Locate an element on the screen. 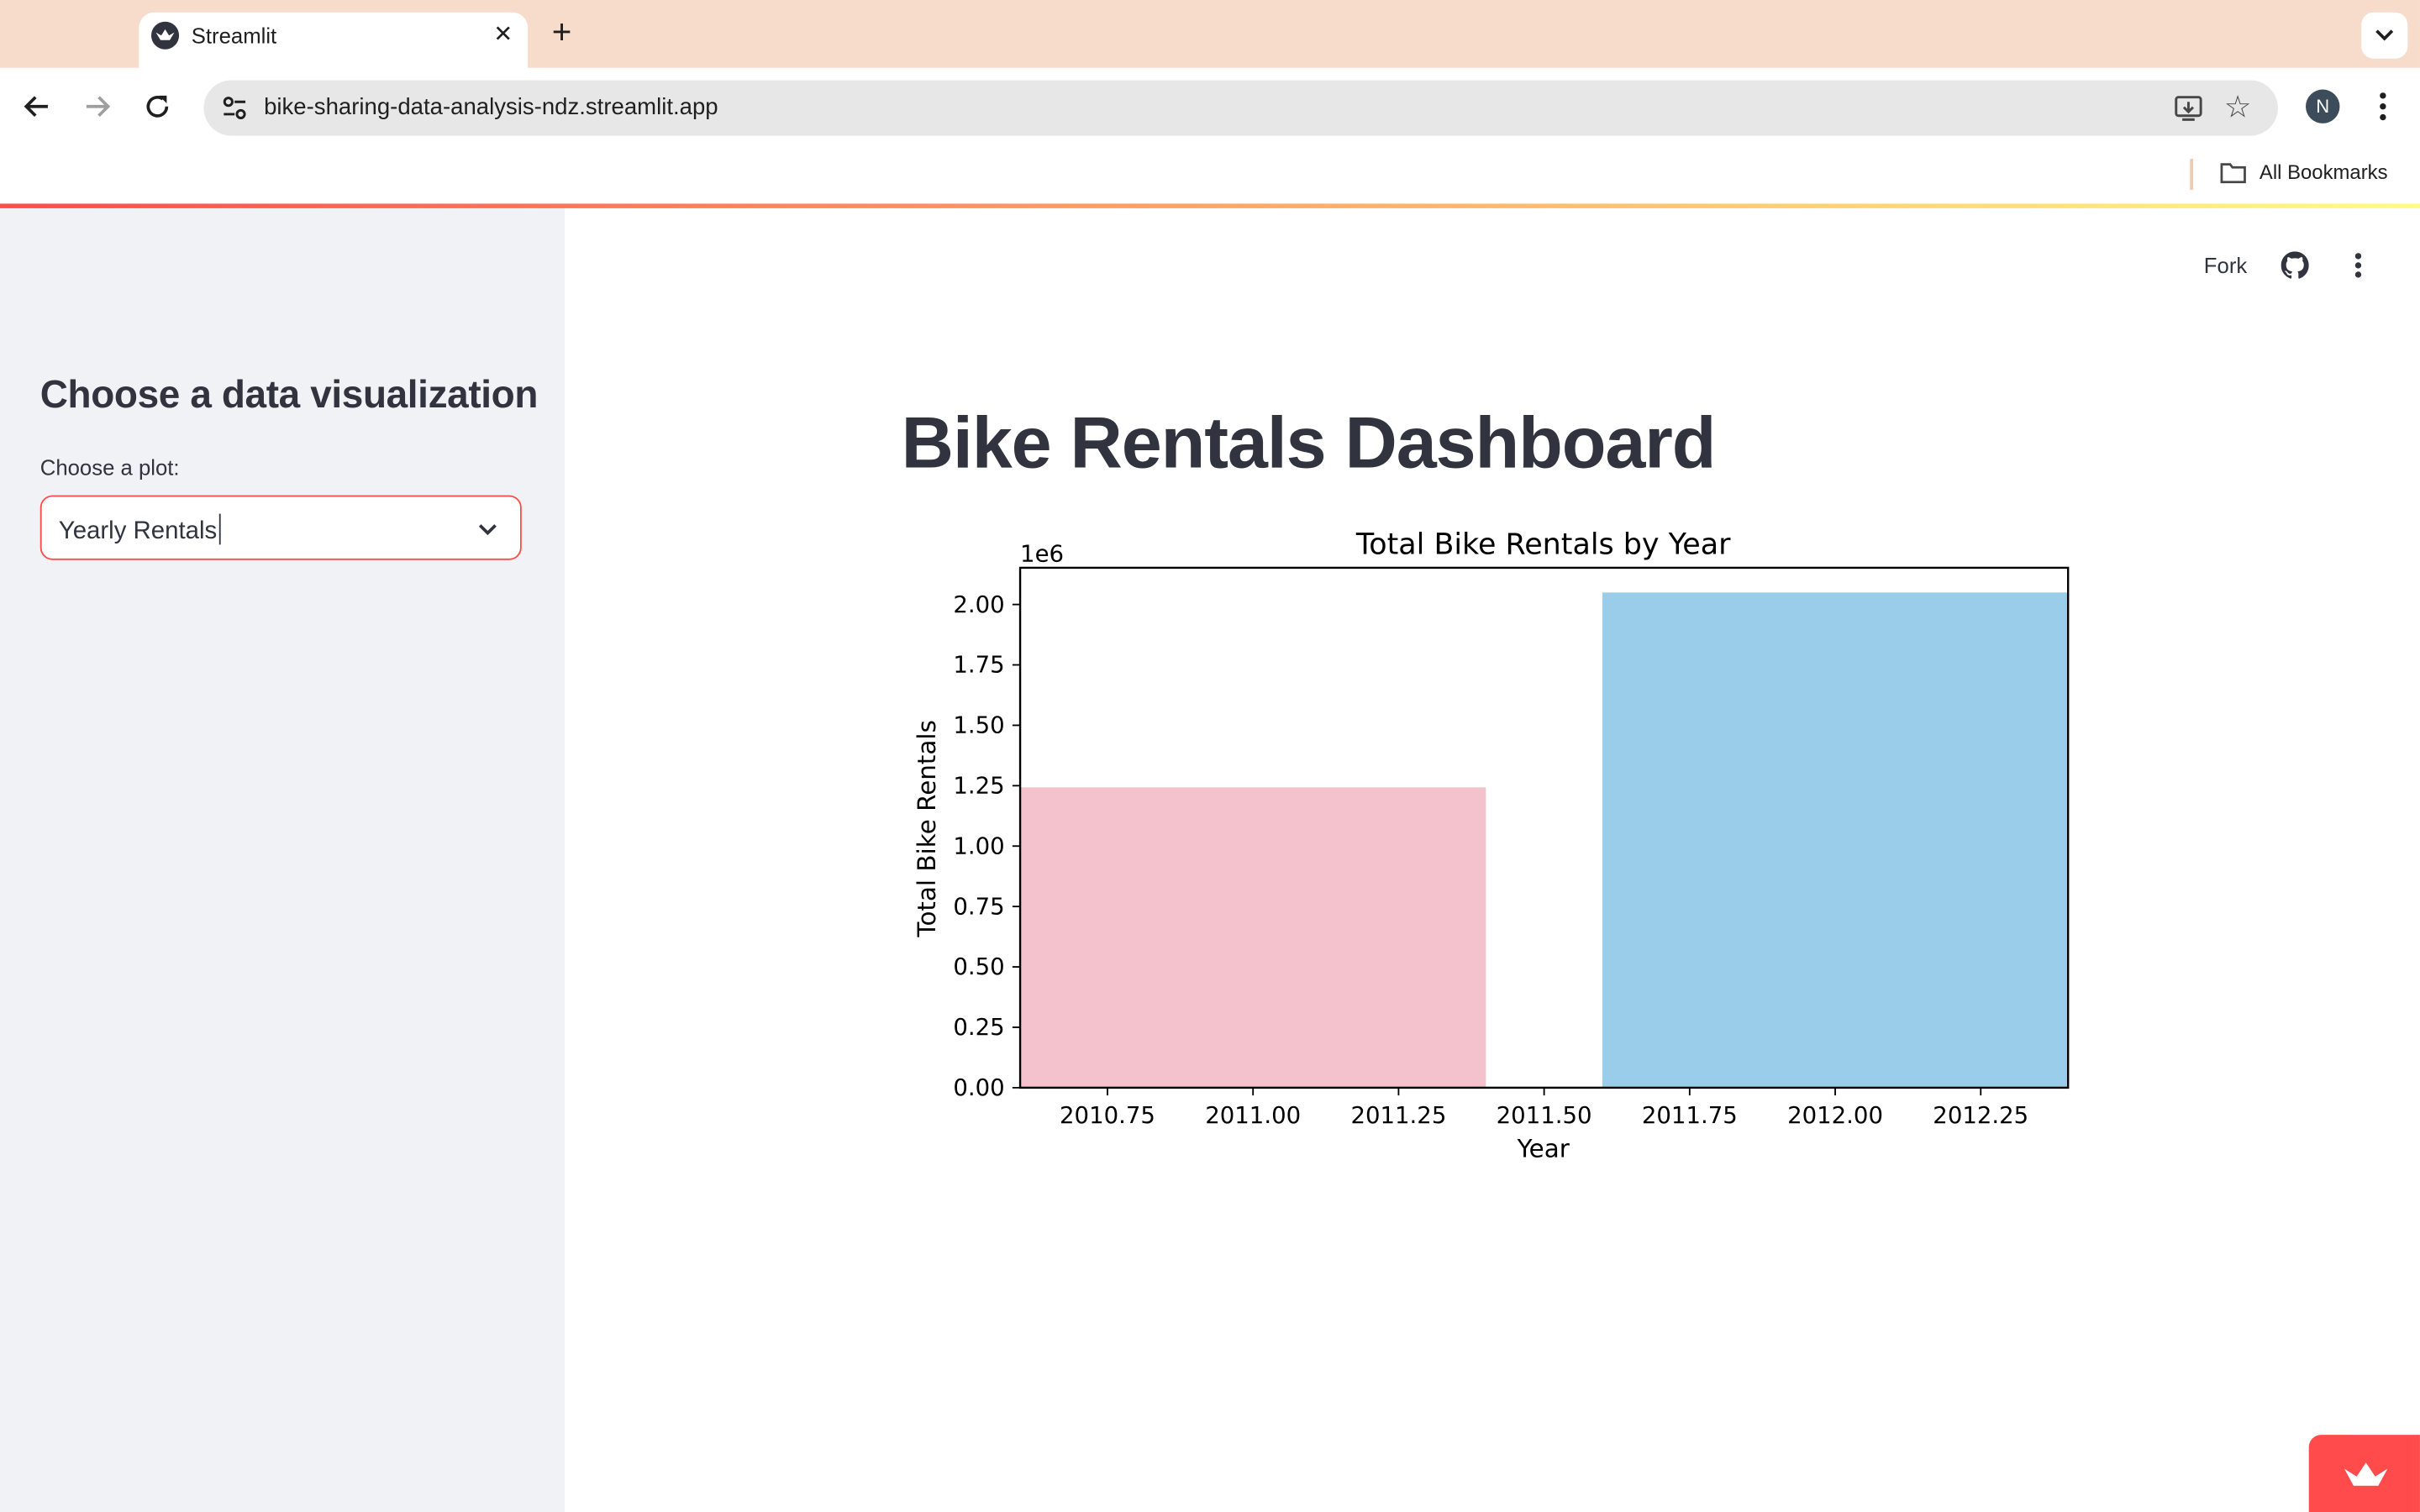 This screenshot has width=2420, height=1512. y-tick-label: 0.50 is located at coordinates (978, 966).